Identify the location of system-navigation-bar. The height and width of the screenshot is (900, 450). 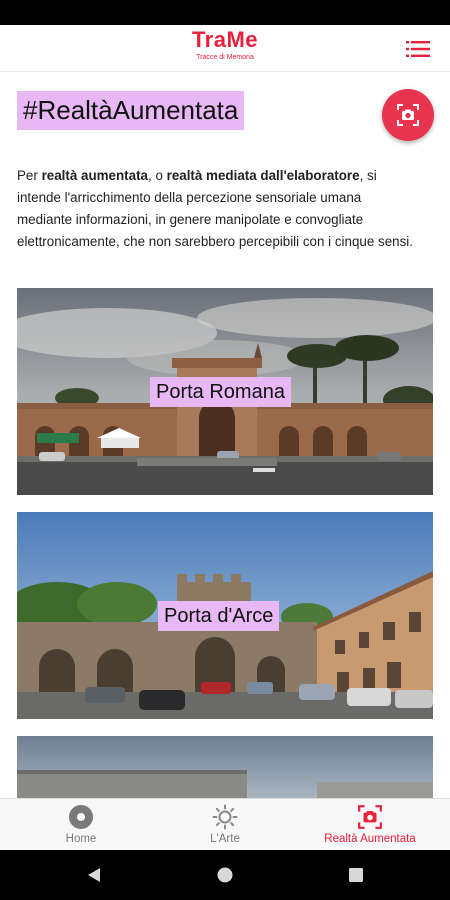
(225, 875).